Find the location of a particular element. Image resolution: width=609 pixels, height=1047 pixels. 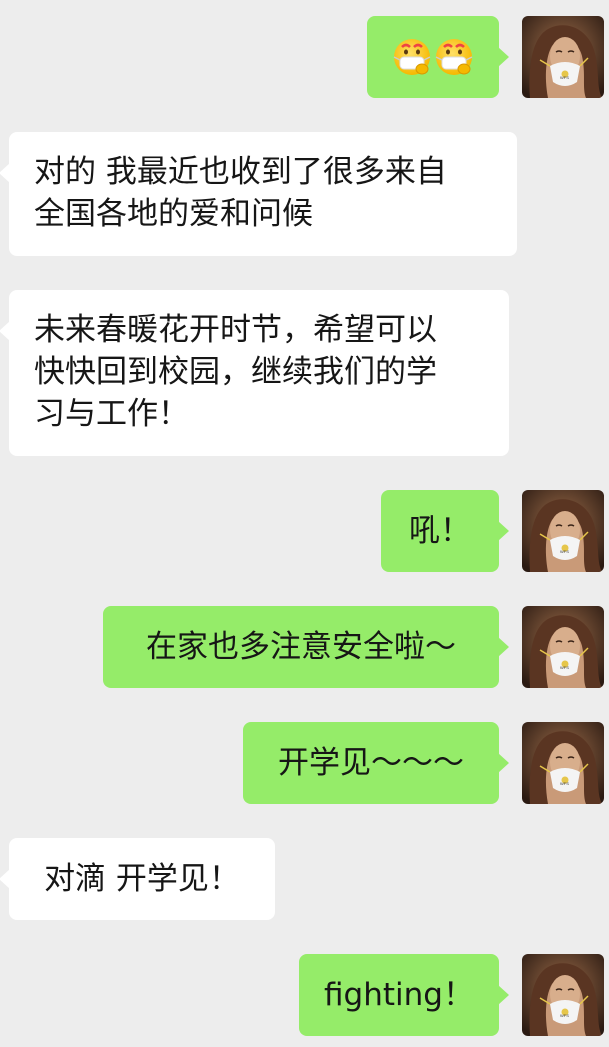

message-bubble-incoming: 对的 我最近也收到了很多来自 全国各地的爱和问候 is located at coordinates (258, 194).